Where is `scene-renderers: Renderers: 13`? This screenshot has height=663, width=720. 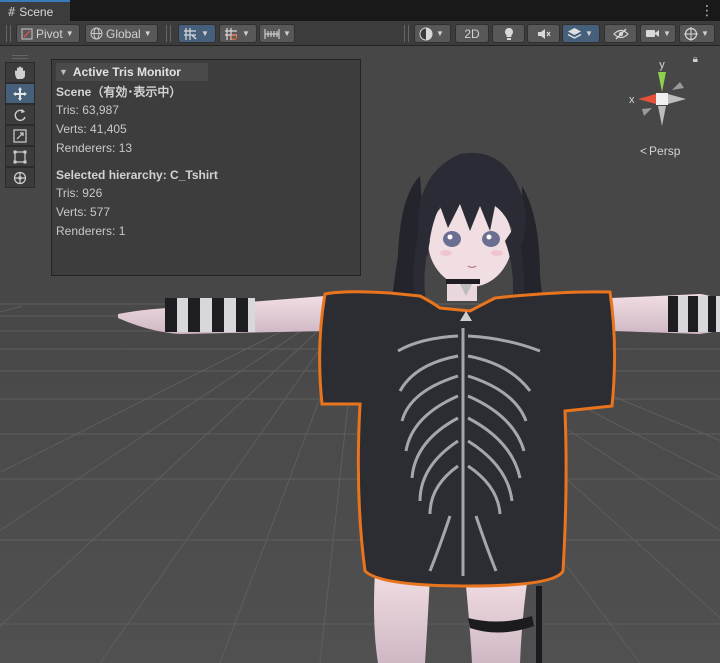
scene-renderers: Renderers: 13 is located at coordinates (94, 148).